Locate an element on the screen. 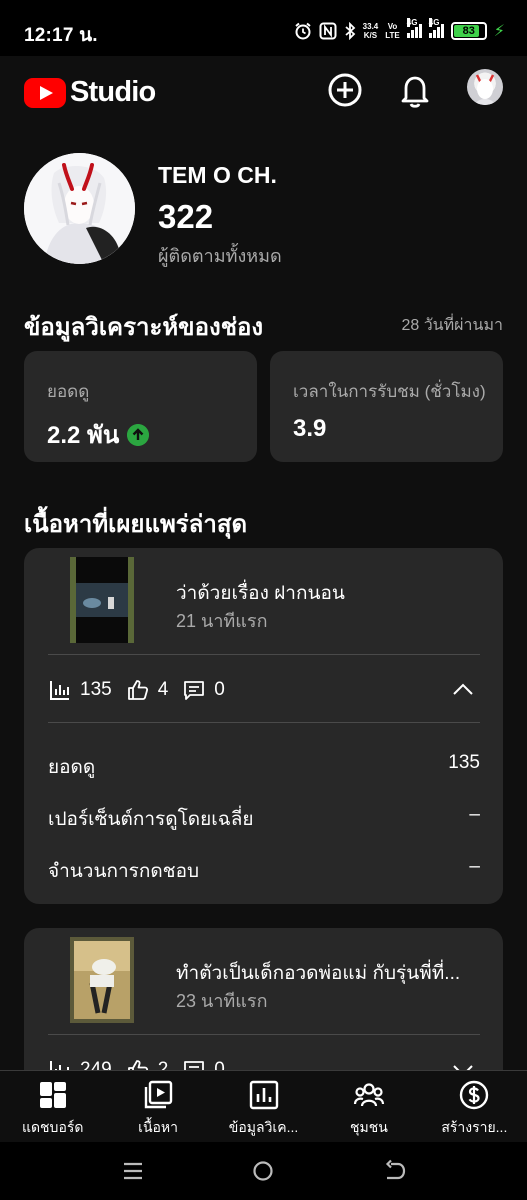 The width and height of the screenshot is (527, 1200). volte-indicator: Vo LTE is located at coordinates (392, 31).